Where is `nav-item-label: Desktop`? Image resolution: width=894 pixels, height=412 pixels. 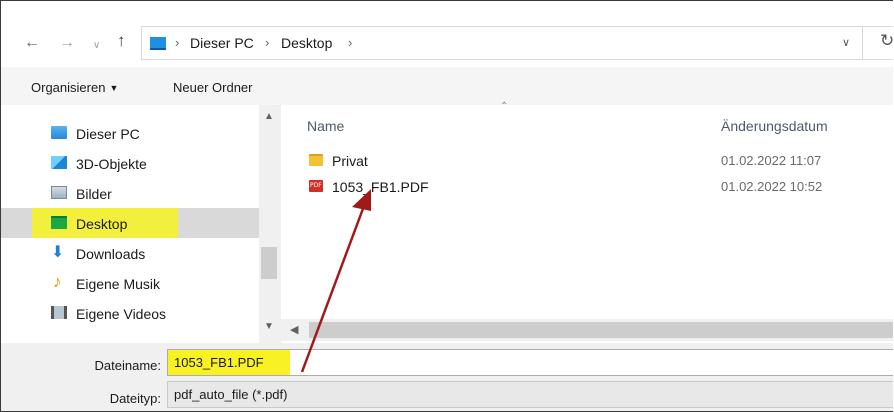
nav-item-label: Desktop is located at coordinates (102, 224).